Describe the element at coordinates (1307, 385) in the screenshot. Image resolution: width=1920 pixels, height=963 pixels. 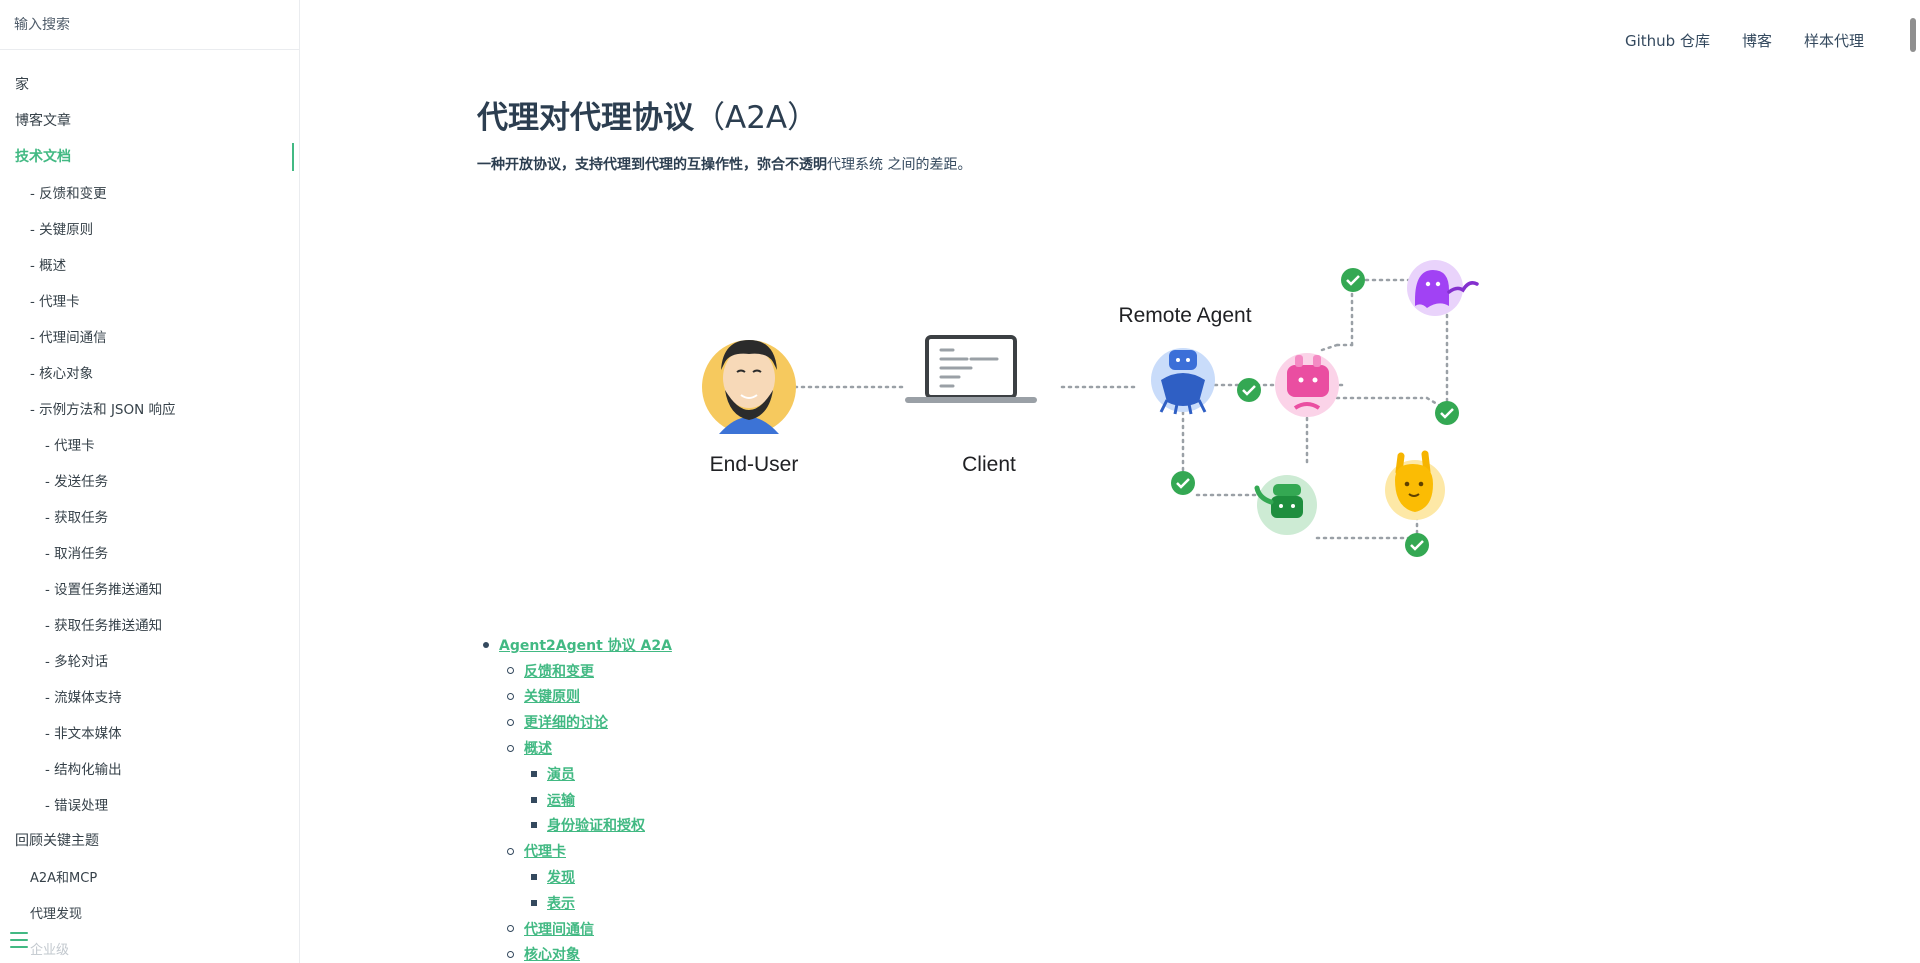
I see `pink-robot-agent-icon` at that location.